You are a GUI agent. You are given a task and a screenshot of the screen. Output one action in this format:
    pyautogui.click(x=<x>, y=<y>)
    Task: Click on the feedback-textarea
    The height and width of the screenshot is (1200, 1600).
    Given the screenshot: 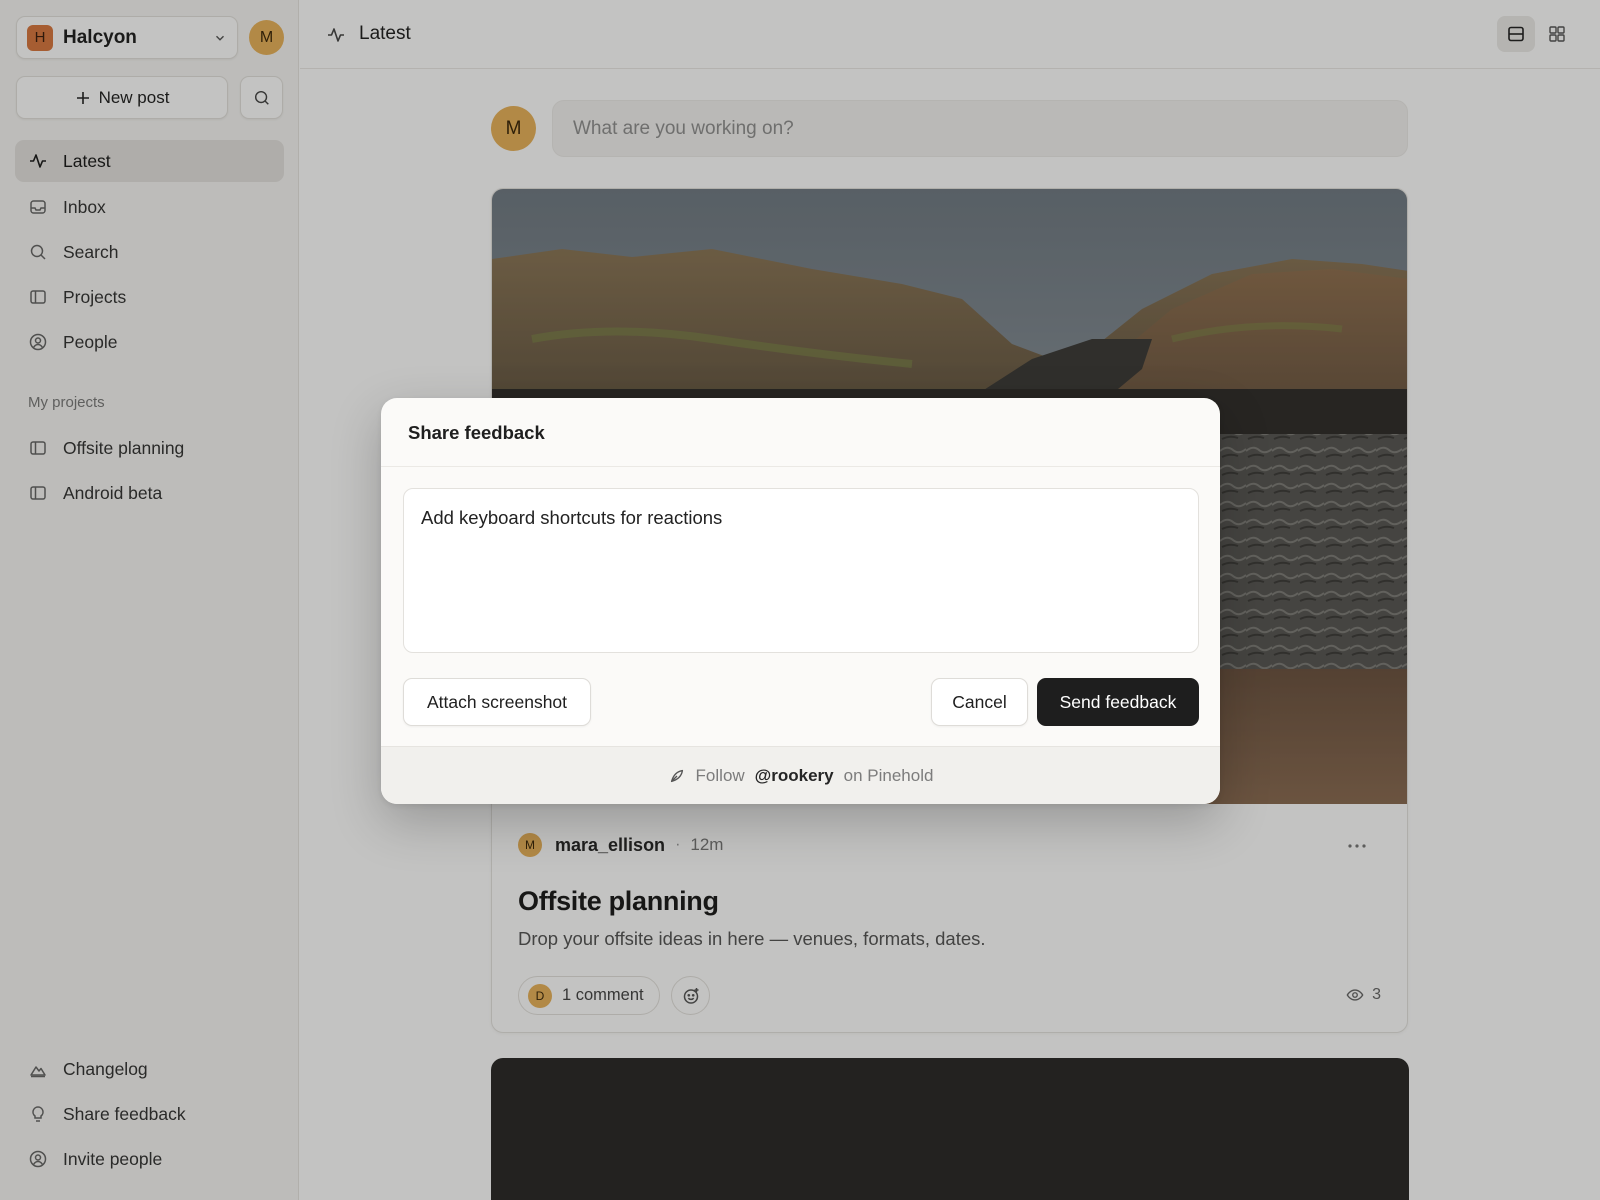 What is the action you would take?
    pyautogui.click(x=801, y=570)
    